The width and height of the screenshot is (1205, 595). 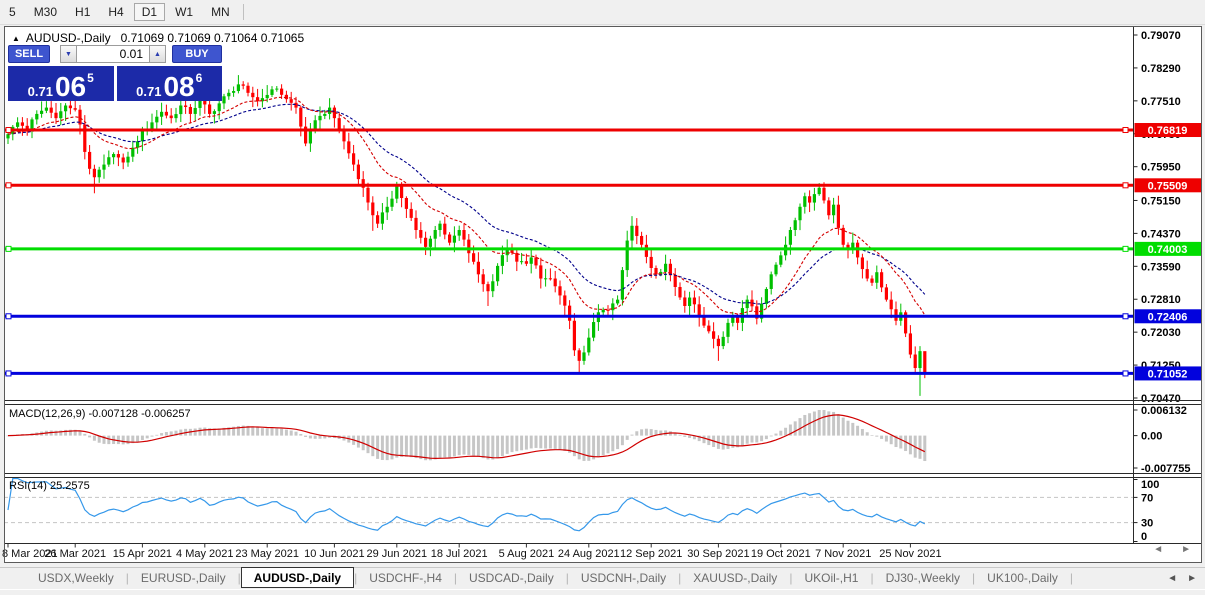 What do you see at coordinates (459, 554) in the screenshot?
I see `svg-text: 18 Jul 2021` at bounding box center [459, 554].